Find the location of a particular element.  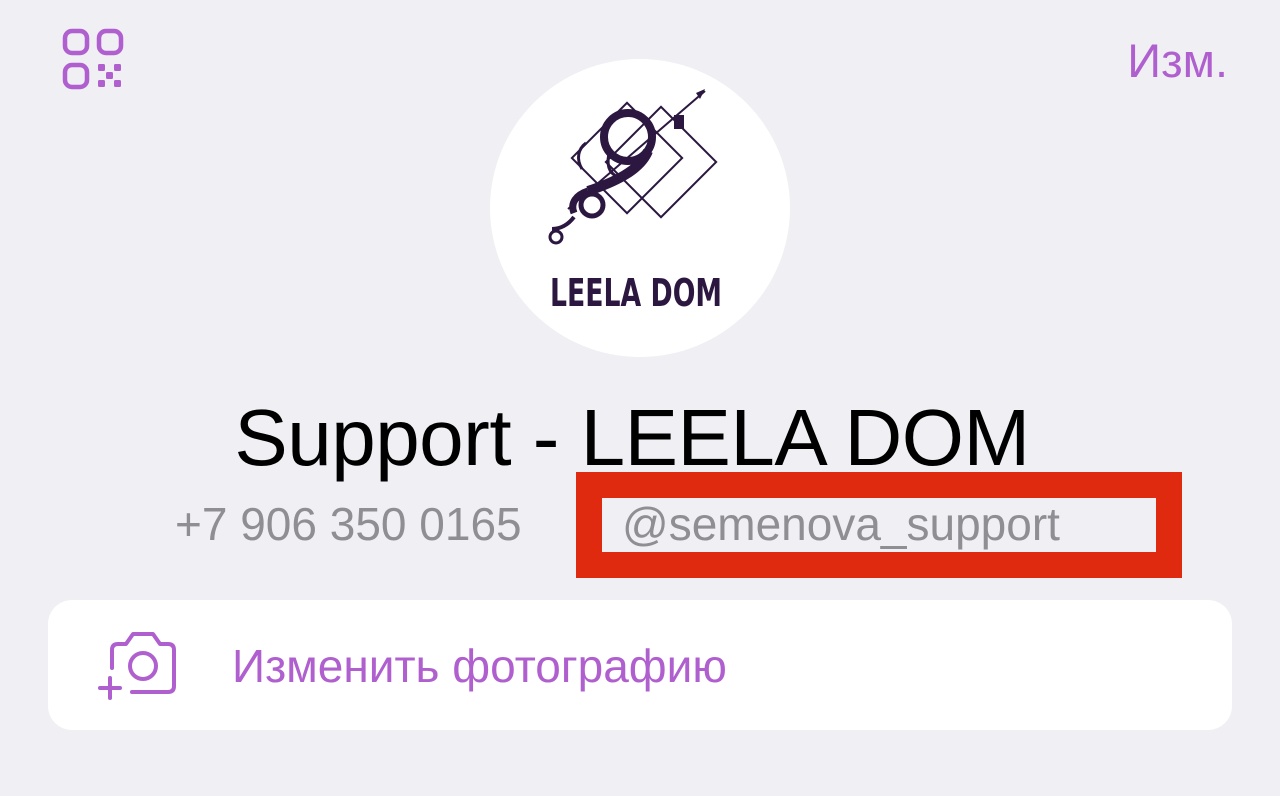

avatar: LEELA DOM is located at coordinates (640, 208).